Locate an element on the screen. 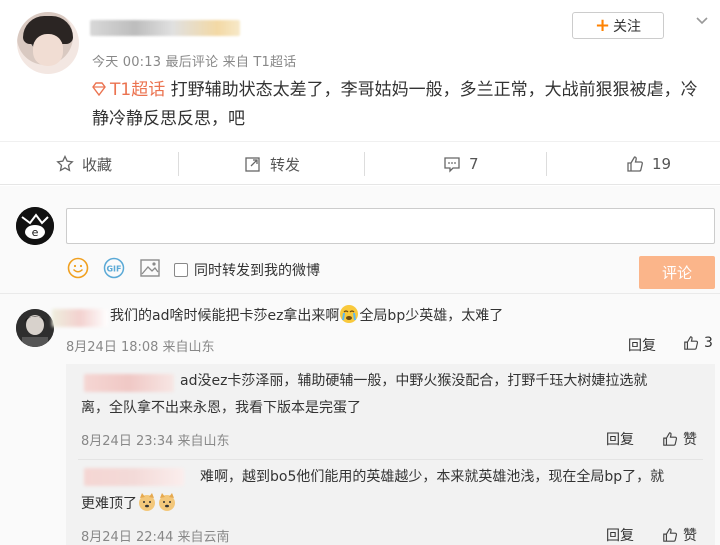 Image resolution: width=720 pixels, height=545 pixels. post-text: 打野辅助状态太差了，李哥姑妈一般，多兰正常，大战前狠狠被虐，冷静冷静反思反思，吧 is located at coordinates (395, 104).